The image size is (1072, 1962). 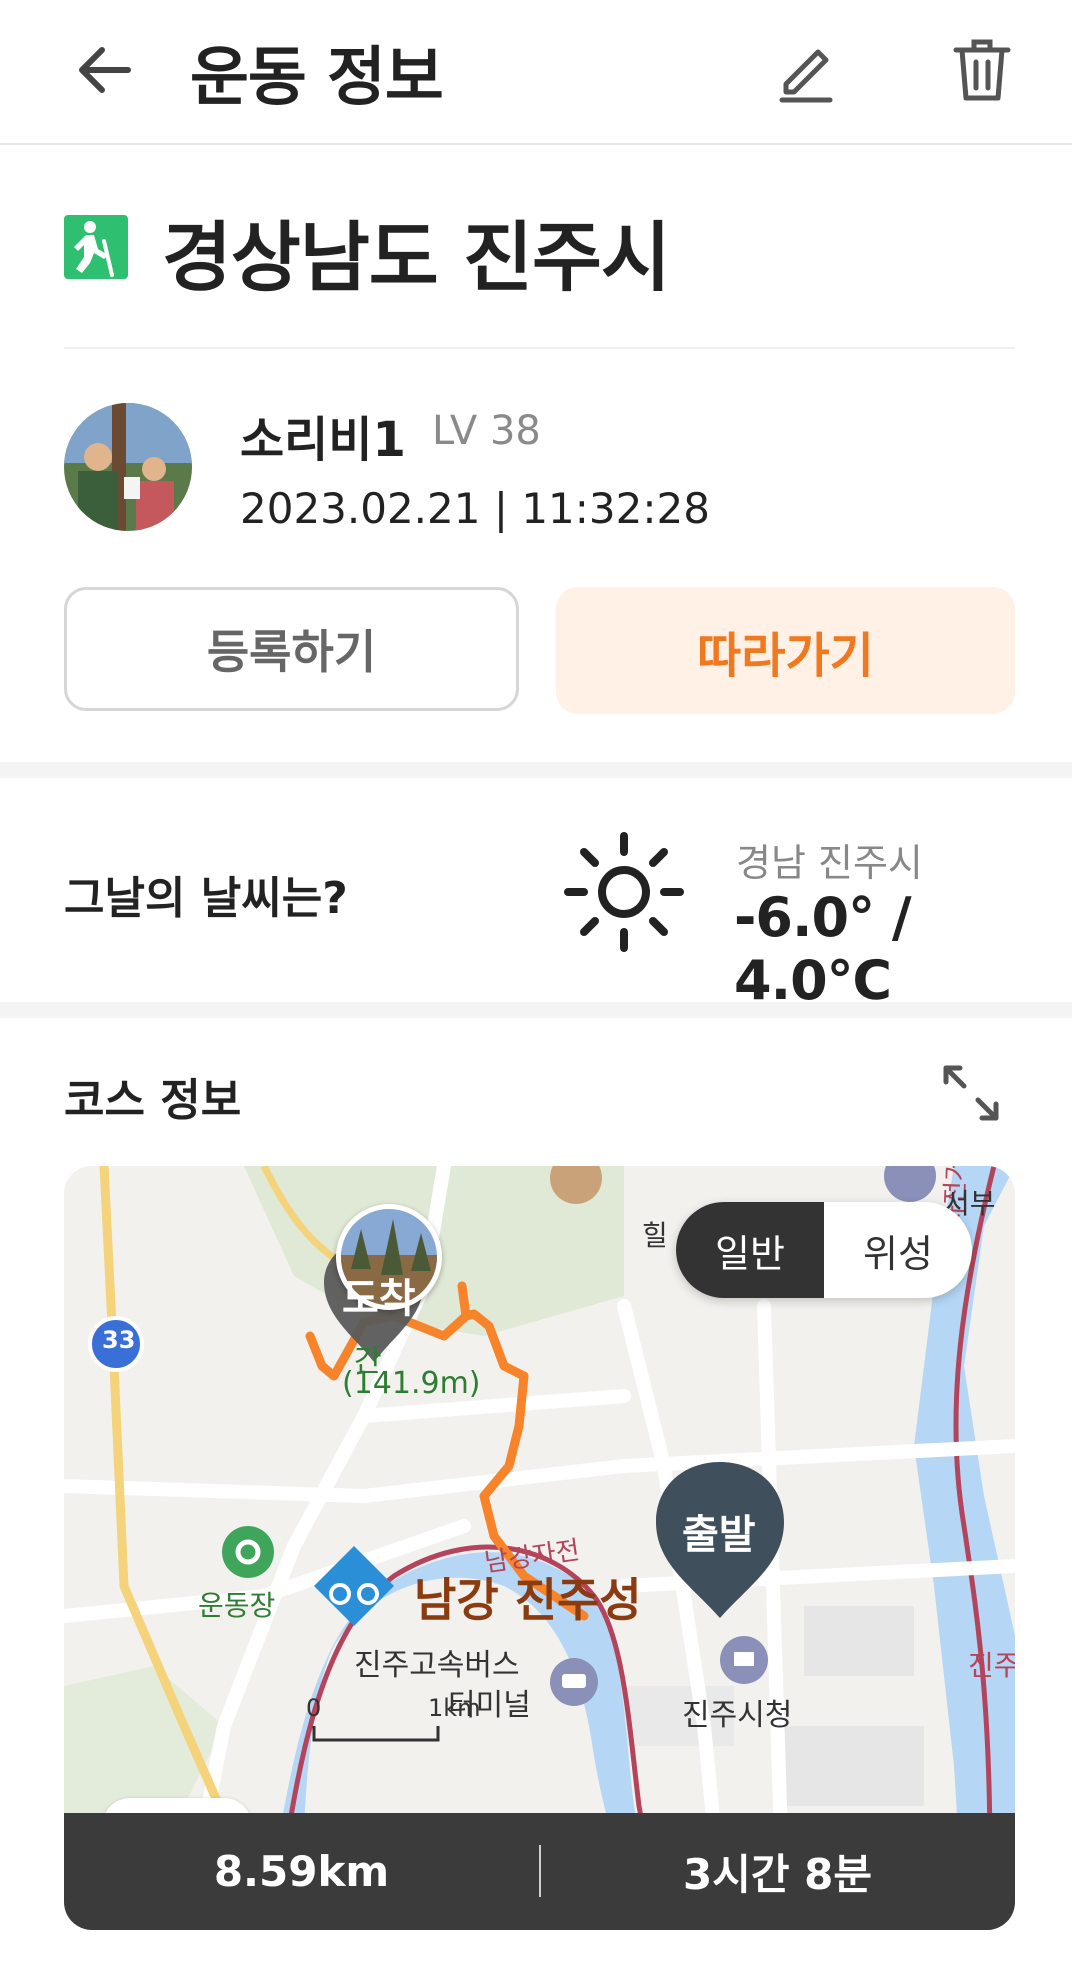 What do you see at coordinates (785, 650) in the screenshot?
I see `follow-button: 따라가기` at bounding box center [785, 650].